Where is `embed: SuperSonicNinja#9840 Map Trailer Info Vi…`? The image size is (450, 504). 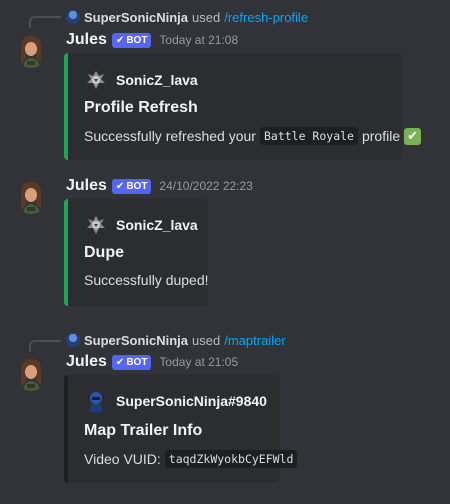
embed: SuperSonicNinja#9840 Map Trailer Info Vi… is located at coordinates (181, 429).